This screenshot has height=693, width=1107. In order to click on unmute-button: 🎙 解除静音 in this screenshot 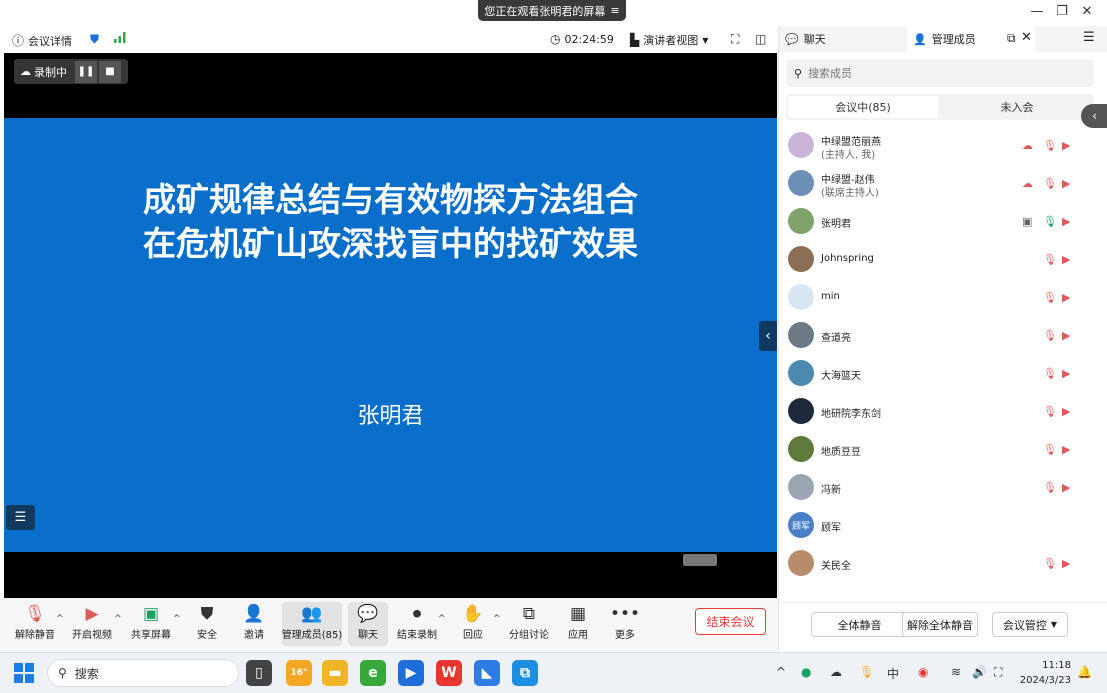, I will do `click(35, 624)`.